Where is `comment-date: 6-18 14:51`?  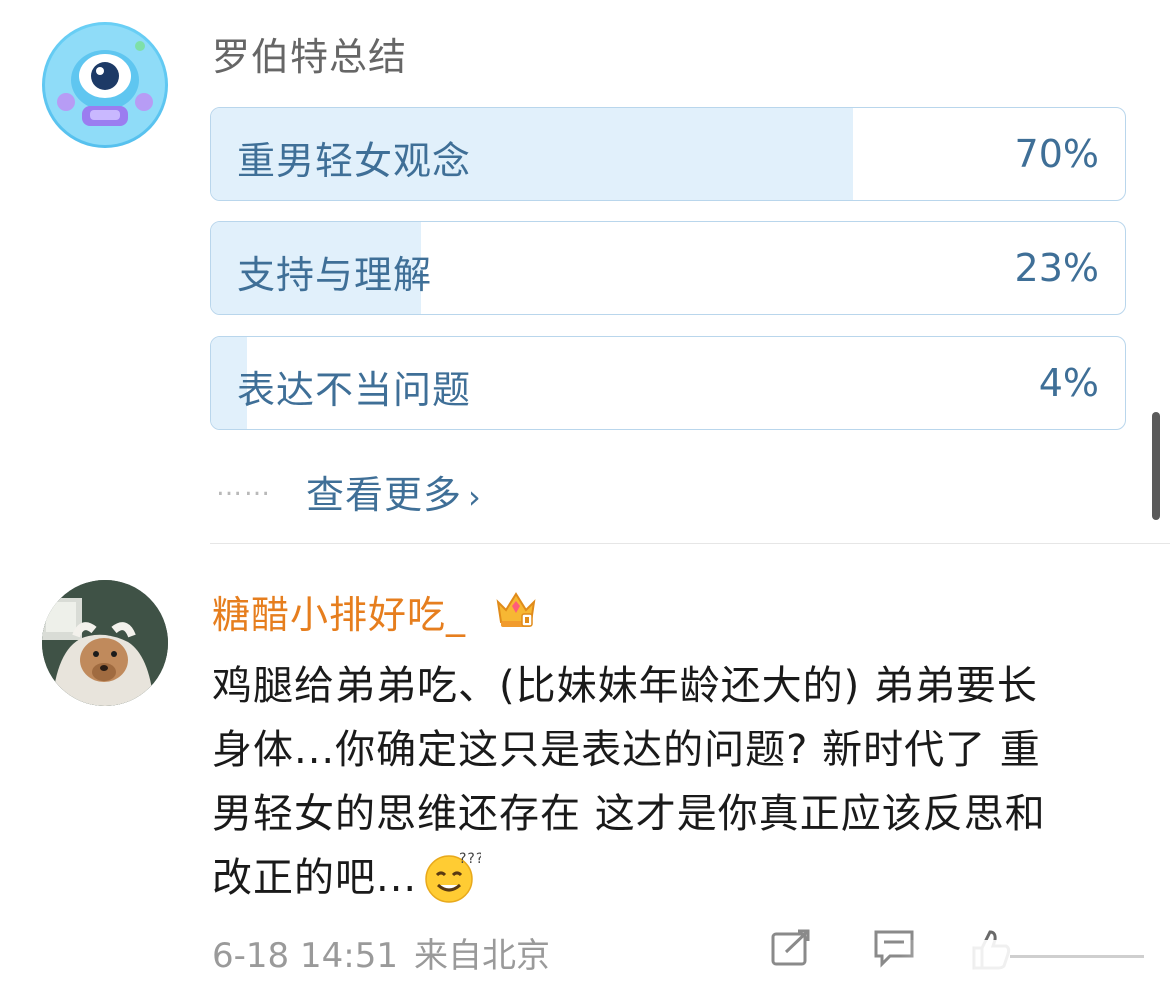 comment-date: 6-18 14:51 is located at coordinates (305, 956).